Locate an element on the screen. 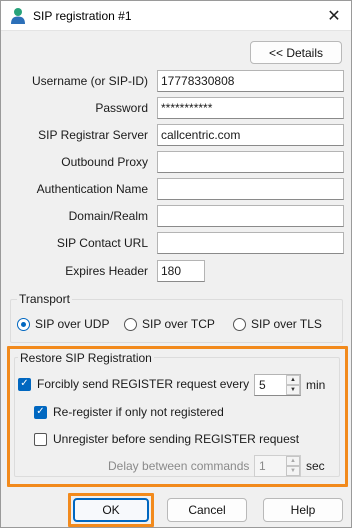 The image size is (352, 528). sip-contact-url-label: SIP Contact URL is located at coordinates (102, 243).